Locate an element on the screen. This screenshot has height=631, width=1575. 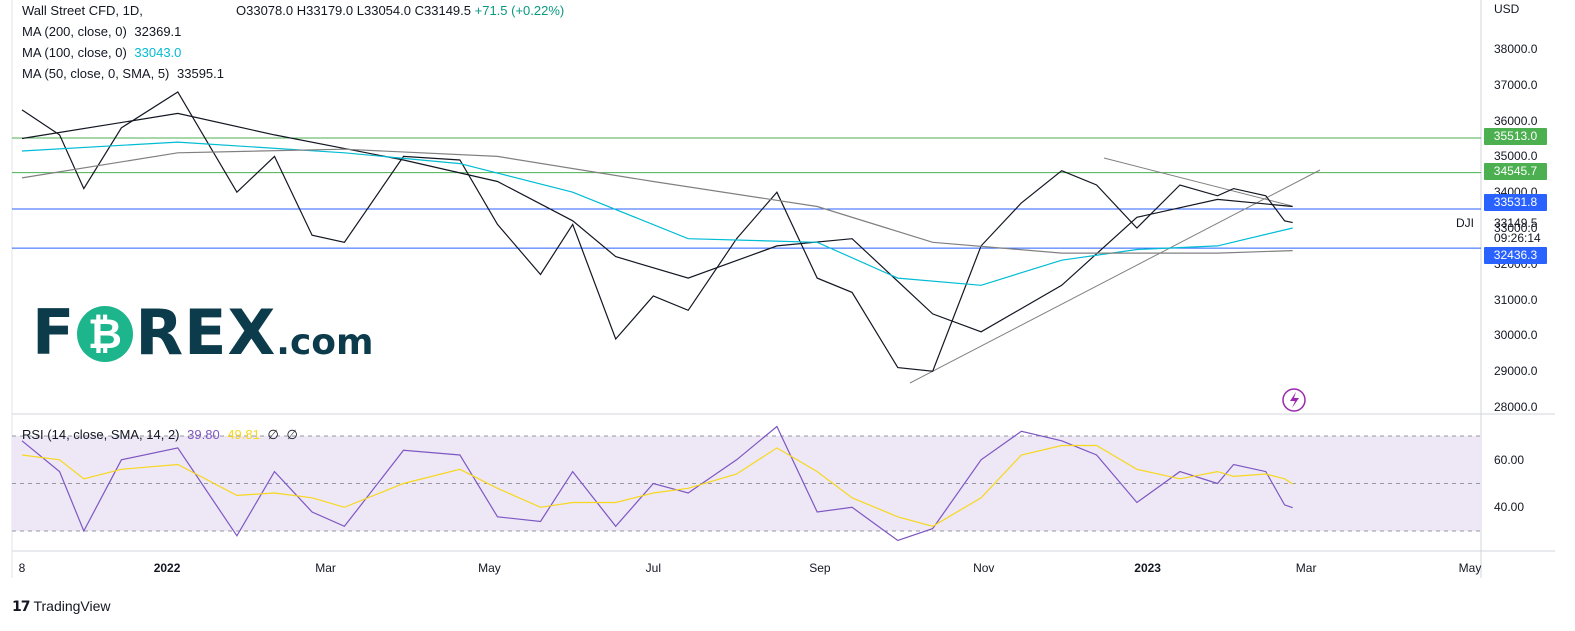
ma200-value: 32369.1 is located at coordinates (158, 31).